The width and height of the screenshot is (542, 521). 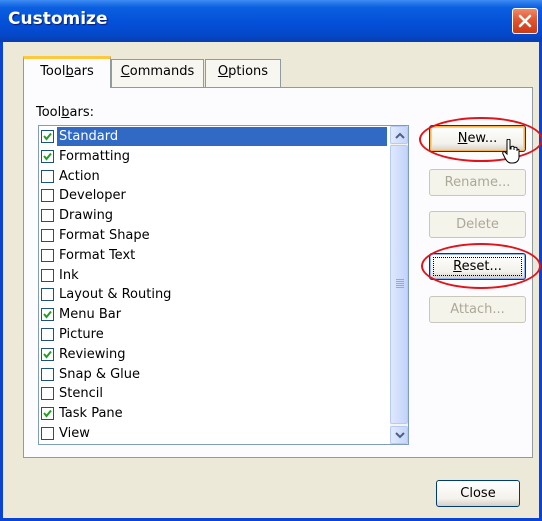 I want to click on toolbar-item-label: Formatting, so click(x=95, y=156).